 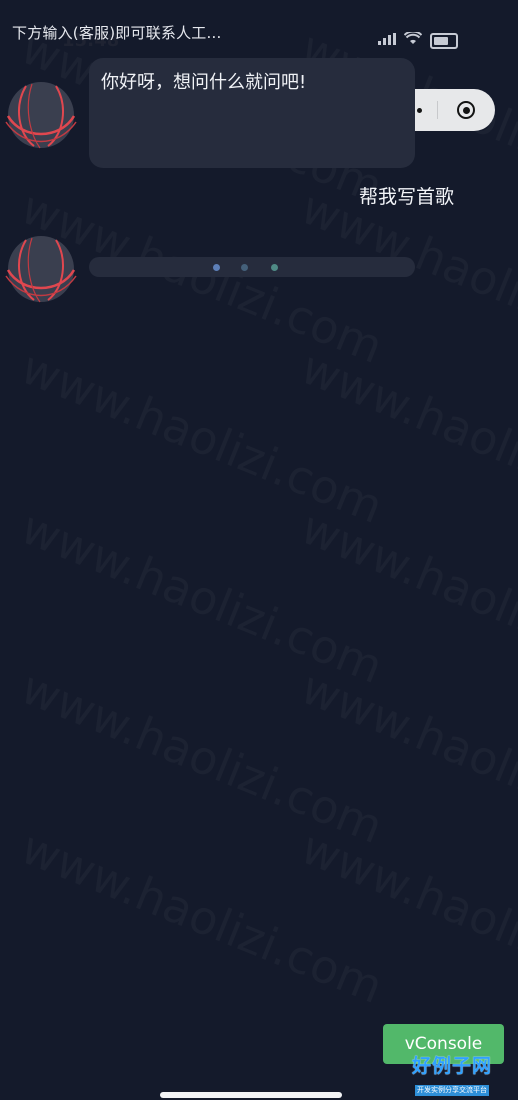 What do you see at coordinates (451, 1066) in the screenshot?
I see `site-logo-title: 好例子网` at bounding box center [451, 1066].